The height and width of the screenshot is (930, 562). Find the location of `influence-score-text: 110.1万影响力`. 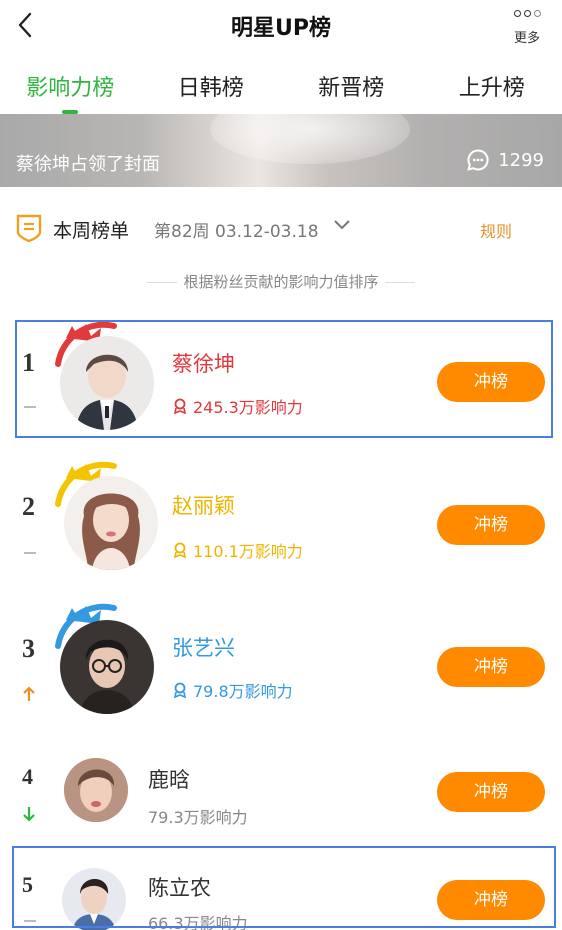

influence-score-text: 110.1万影响力 is located at coordinates (248, 551).